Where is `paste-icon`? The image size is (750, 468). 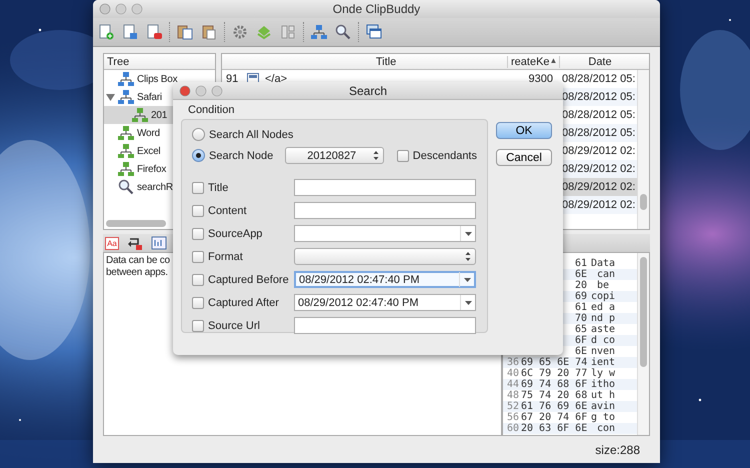 paste-icon is located at coordinates (209, 32).